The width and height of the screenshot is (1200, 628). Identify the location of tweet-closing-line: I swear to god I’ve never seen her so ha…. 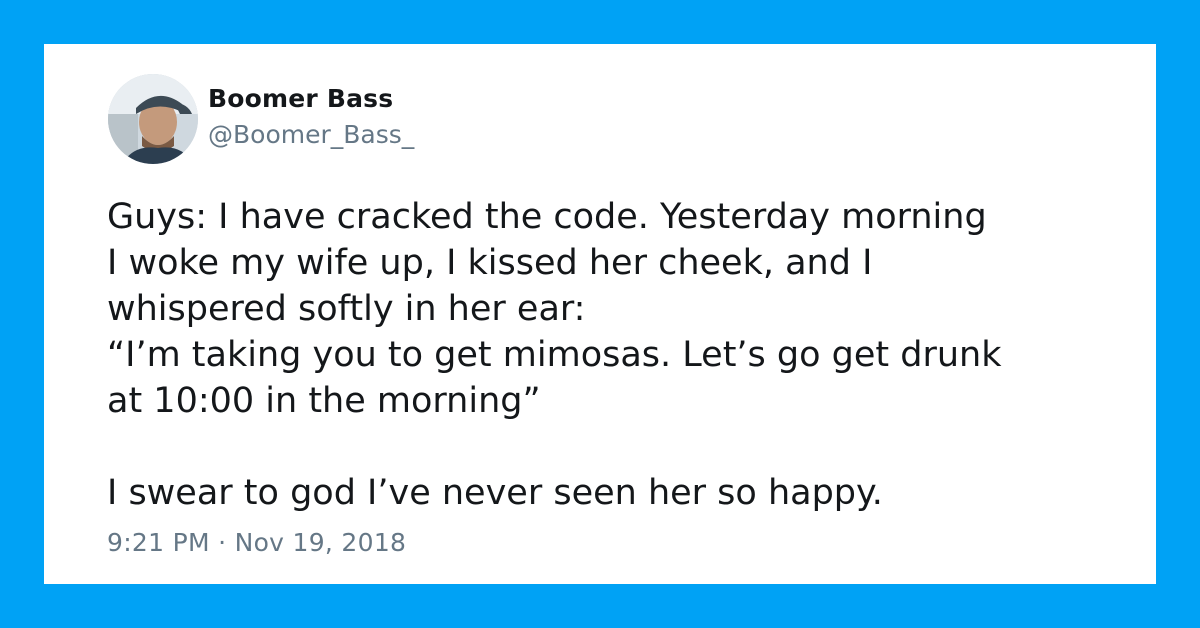
(495, 493).